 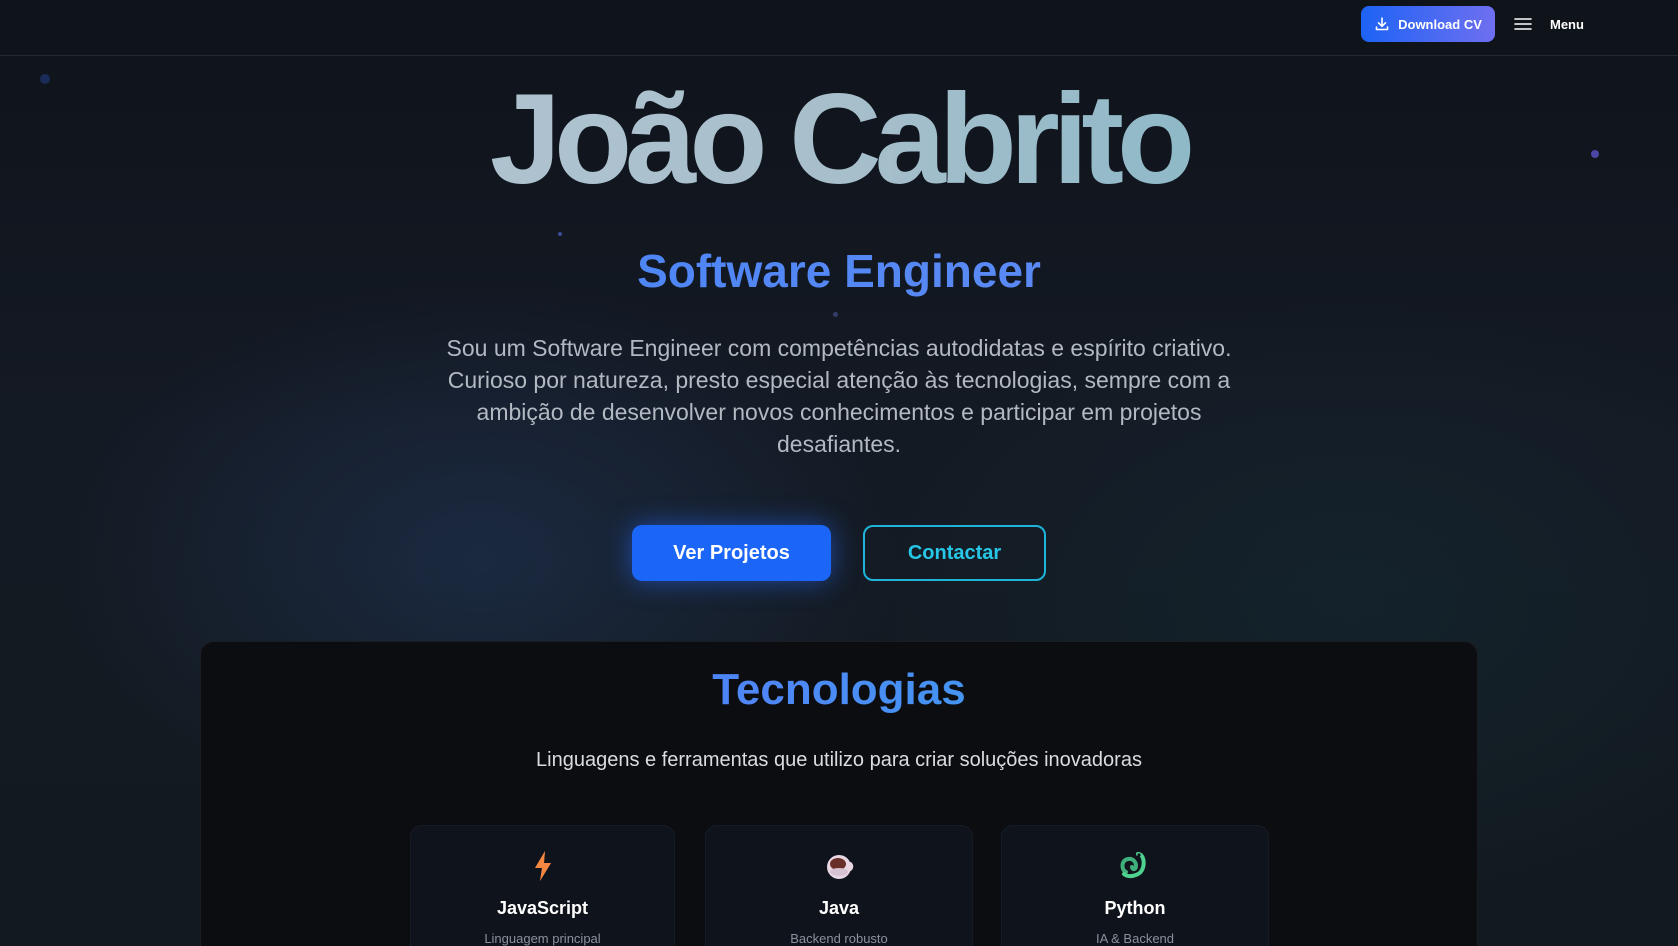 What do you see at coordinates (840, 867) in the screenshot?
I see `coffee-cup-icon` at bounding box center [840, 867].